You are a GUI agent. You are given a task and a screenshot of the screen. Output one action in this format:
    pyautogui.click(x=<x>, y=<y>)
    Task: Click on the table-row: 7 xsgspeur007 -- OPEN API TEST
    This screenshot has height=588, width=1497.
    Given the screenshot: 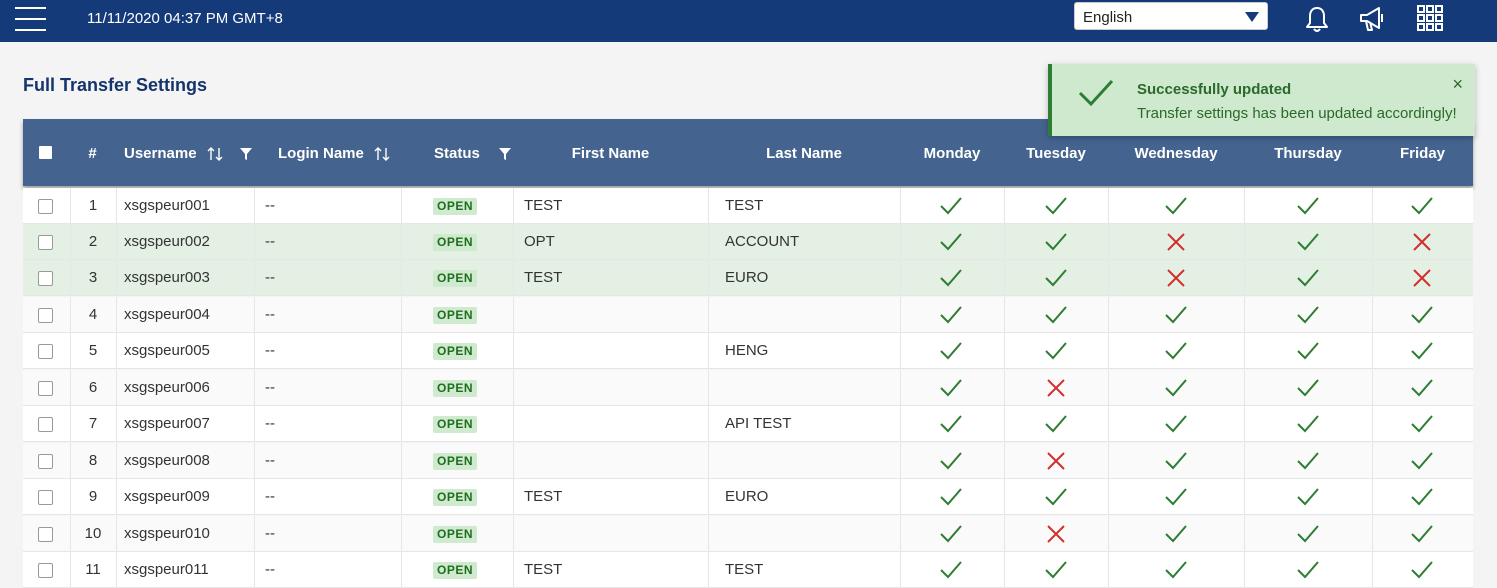 What is the action you would take?
    pyautogui.click(x=748, y=424)
    